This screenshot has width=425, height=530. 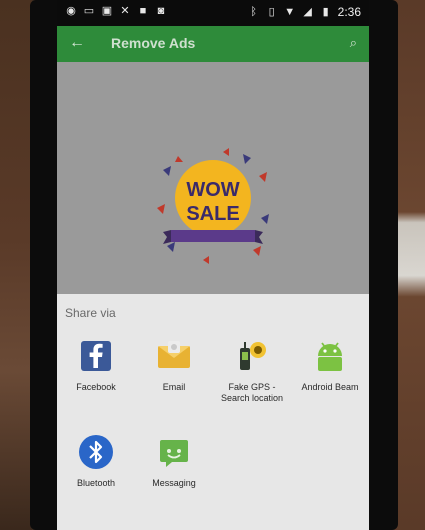 I want to click on sale-promo-image: WOW SALE, so click(x=213, y=208).